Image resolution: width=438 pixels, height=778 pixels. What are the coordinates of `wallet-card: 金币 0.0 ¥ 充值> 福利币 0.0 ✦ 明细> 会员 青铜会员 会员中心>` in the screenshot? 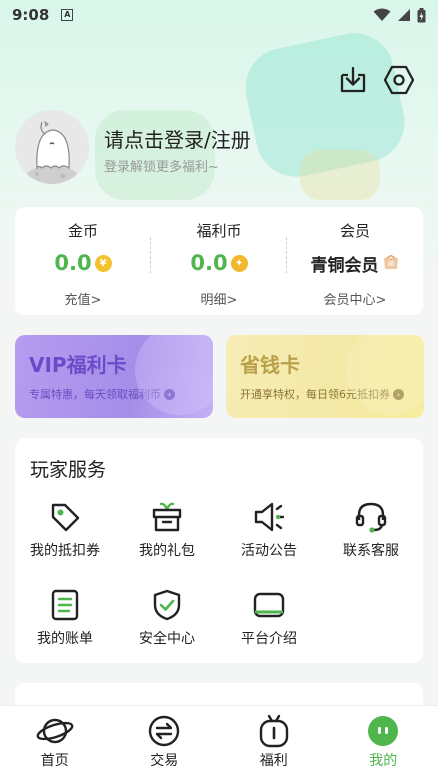 It's located at (219, 261).